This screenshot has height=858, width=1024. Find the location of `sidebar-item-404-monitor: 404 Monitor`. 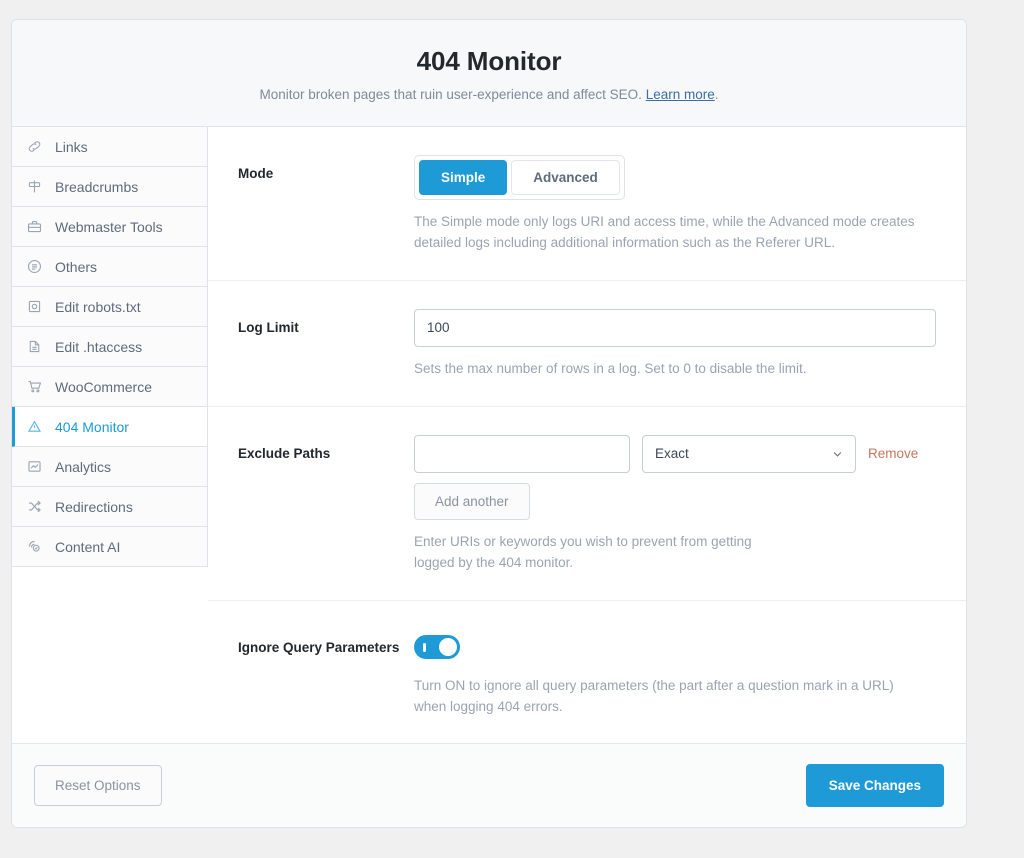

sidebar-item-404-monitor: 404 Monitor is located at coordinates (110, 427).